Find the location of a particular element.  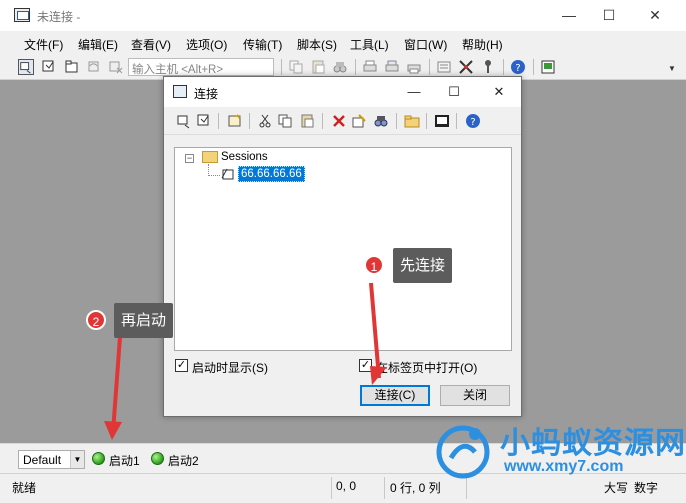

disconnect-icon is located at coordinates (116, 67).